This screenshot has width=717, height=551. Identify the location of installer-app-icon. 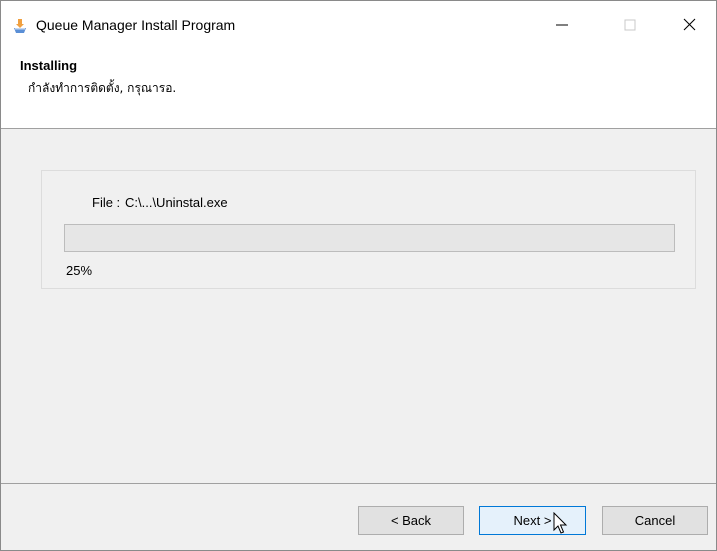
(20, 26).